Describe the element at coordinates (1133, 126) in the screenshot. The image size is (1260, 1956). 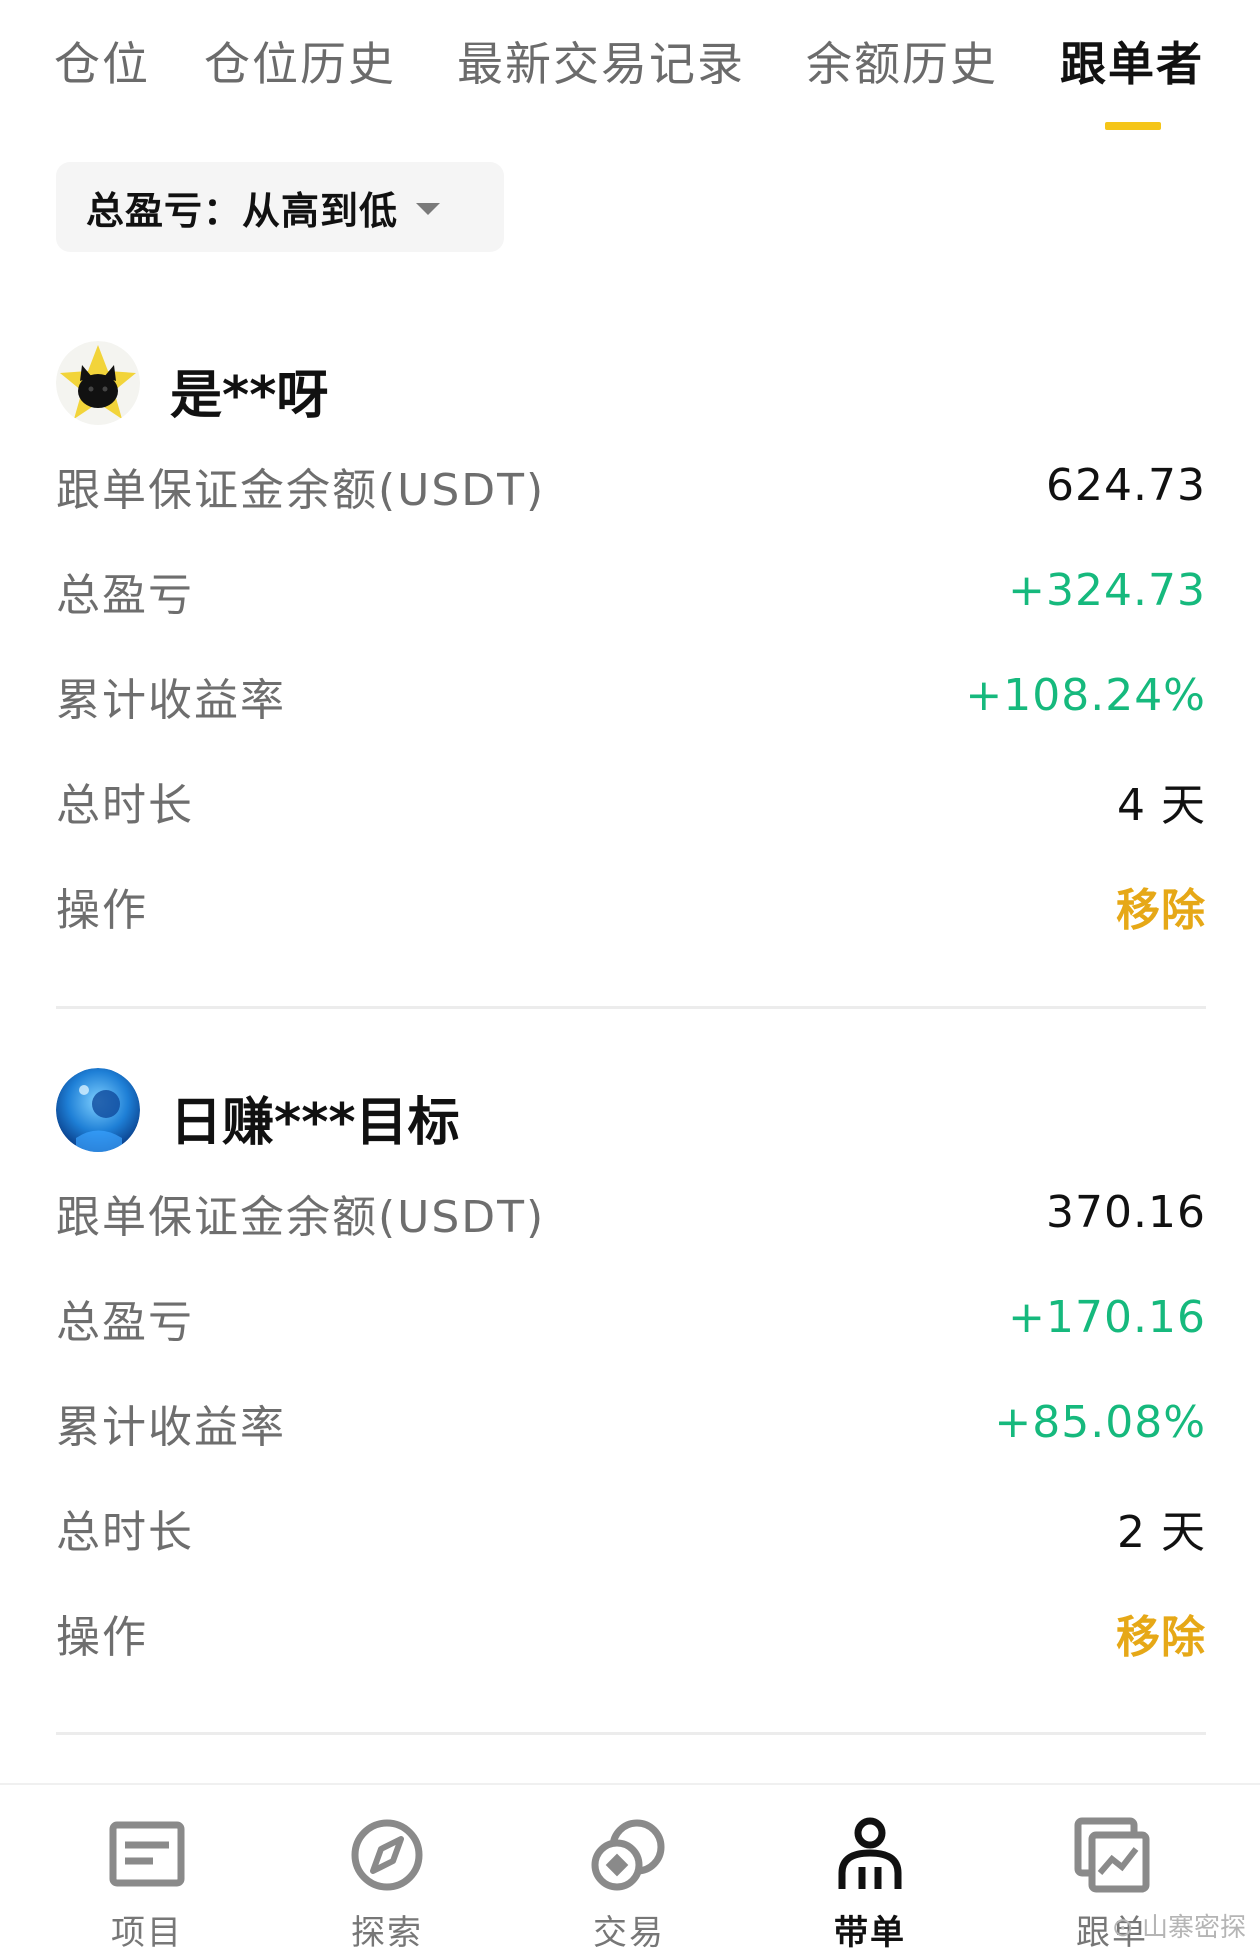
I see `active-tab-indicator` at that location.